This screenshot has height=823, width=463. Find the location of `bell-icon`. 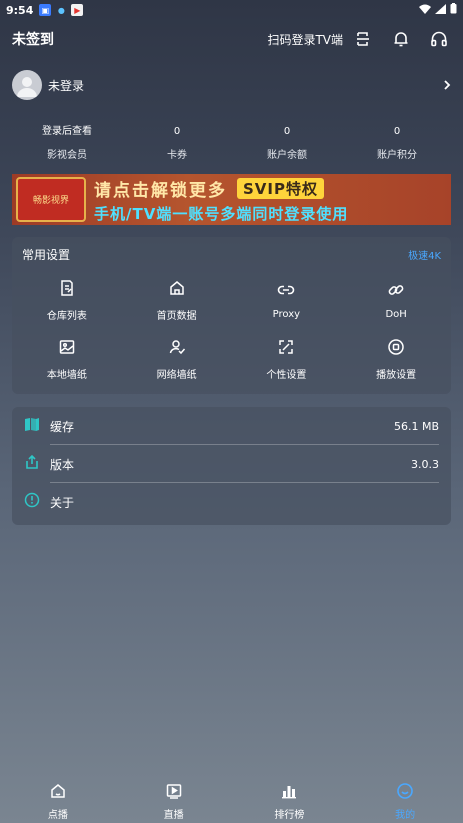

bell-icon is located at coordinates (401, 39).